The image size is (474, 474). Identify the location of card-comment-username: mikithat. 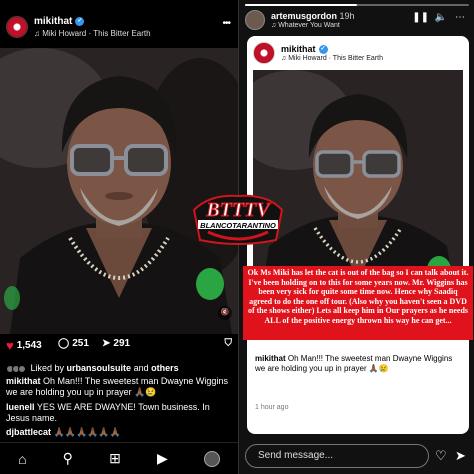
(270, 358).